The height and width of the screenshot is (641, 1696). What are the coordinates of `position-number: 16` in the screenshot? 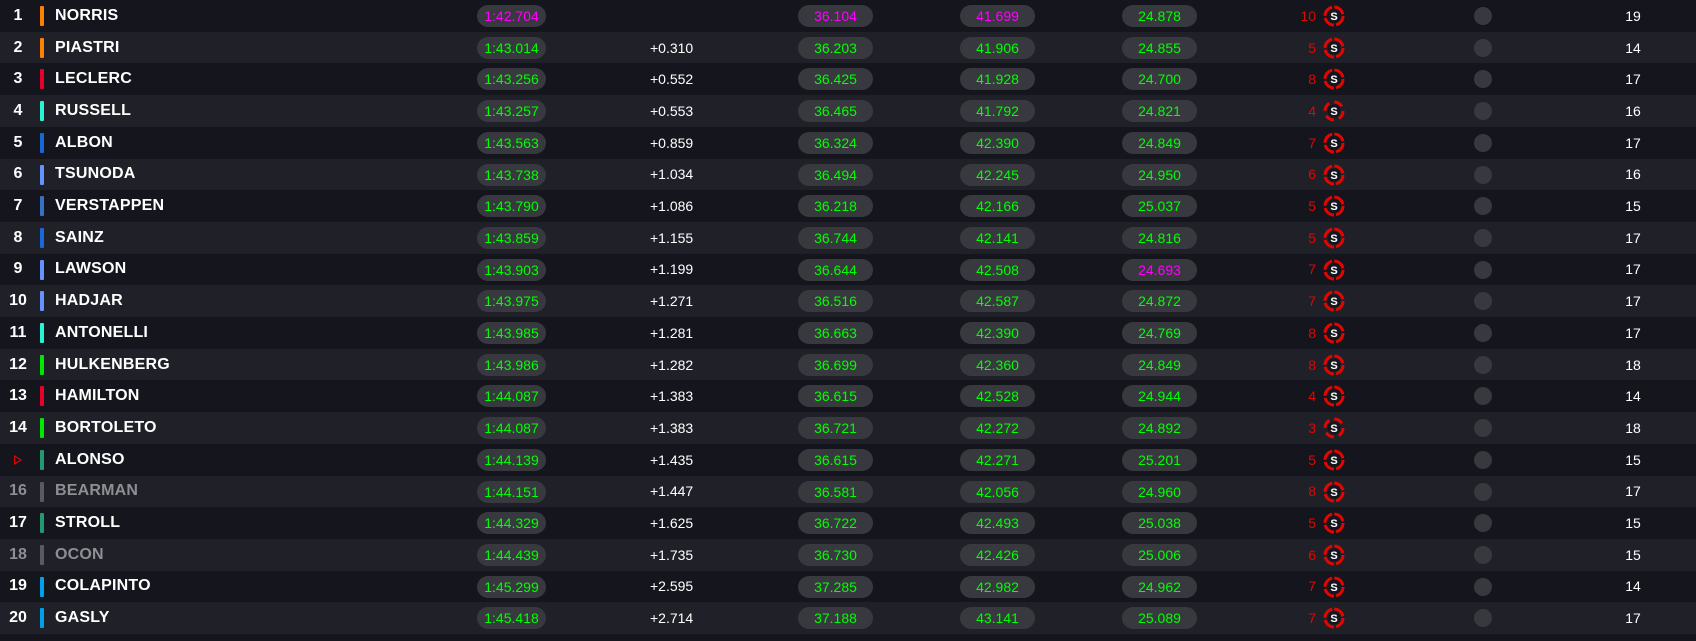 It's located at (18, 491).